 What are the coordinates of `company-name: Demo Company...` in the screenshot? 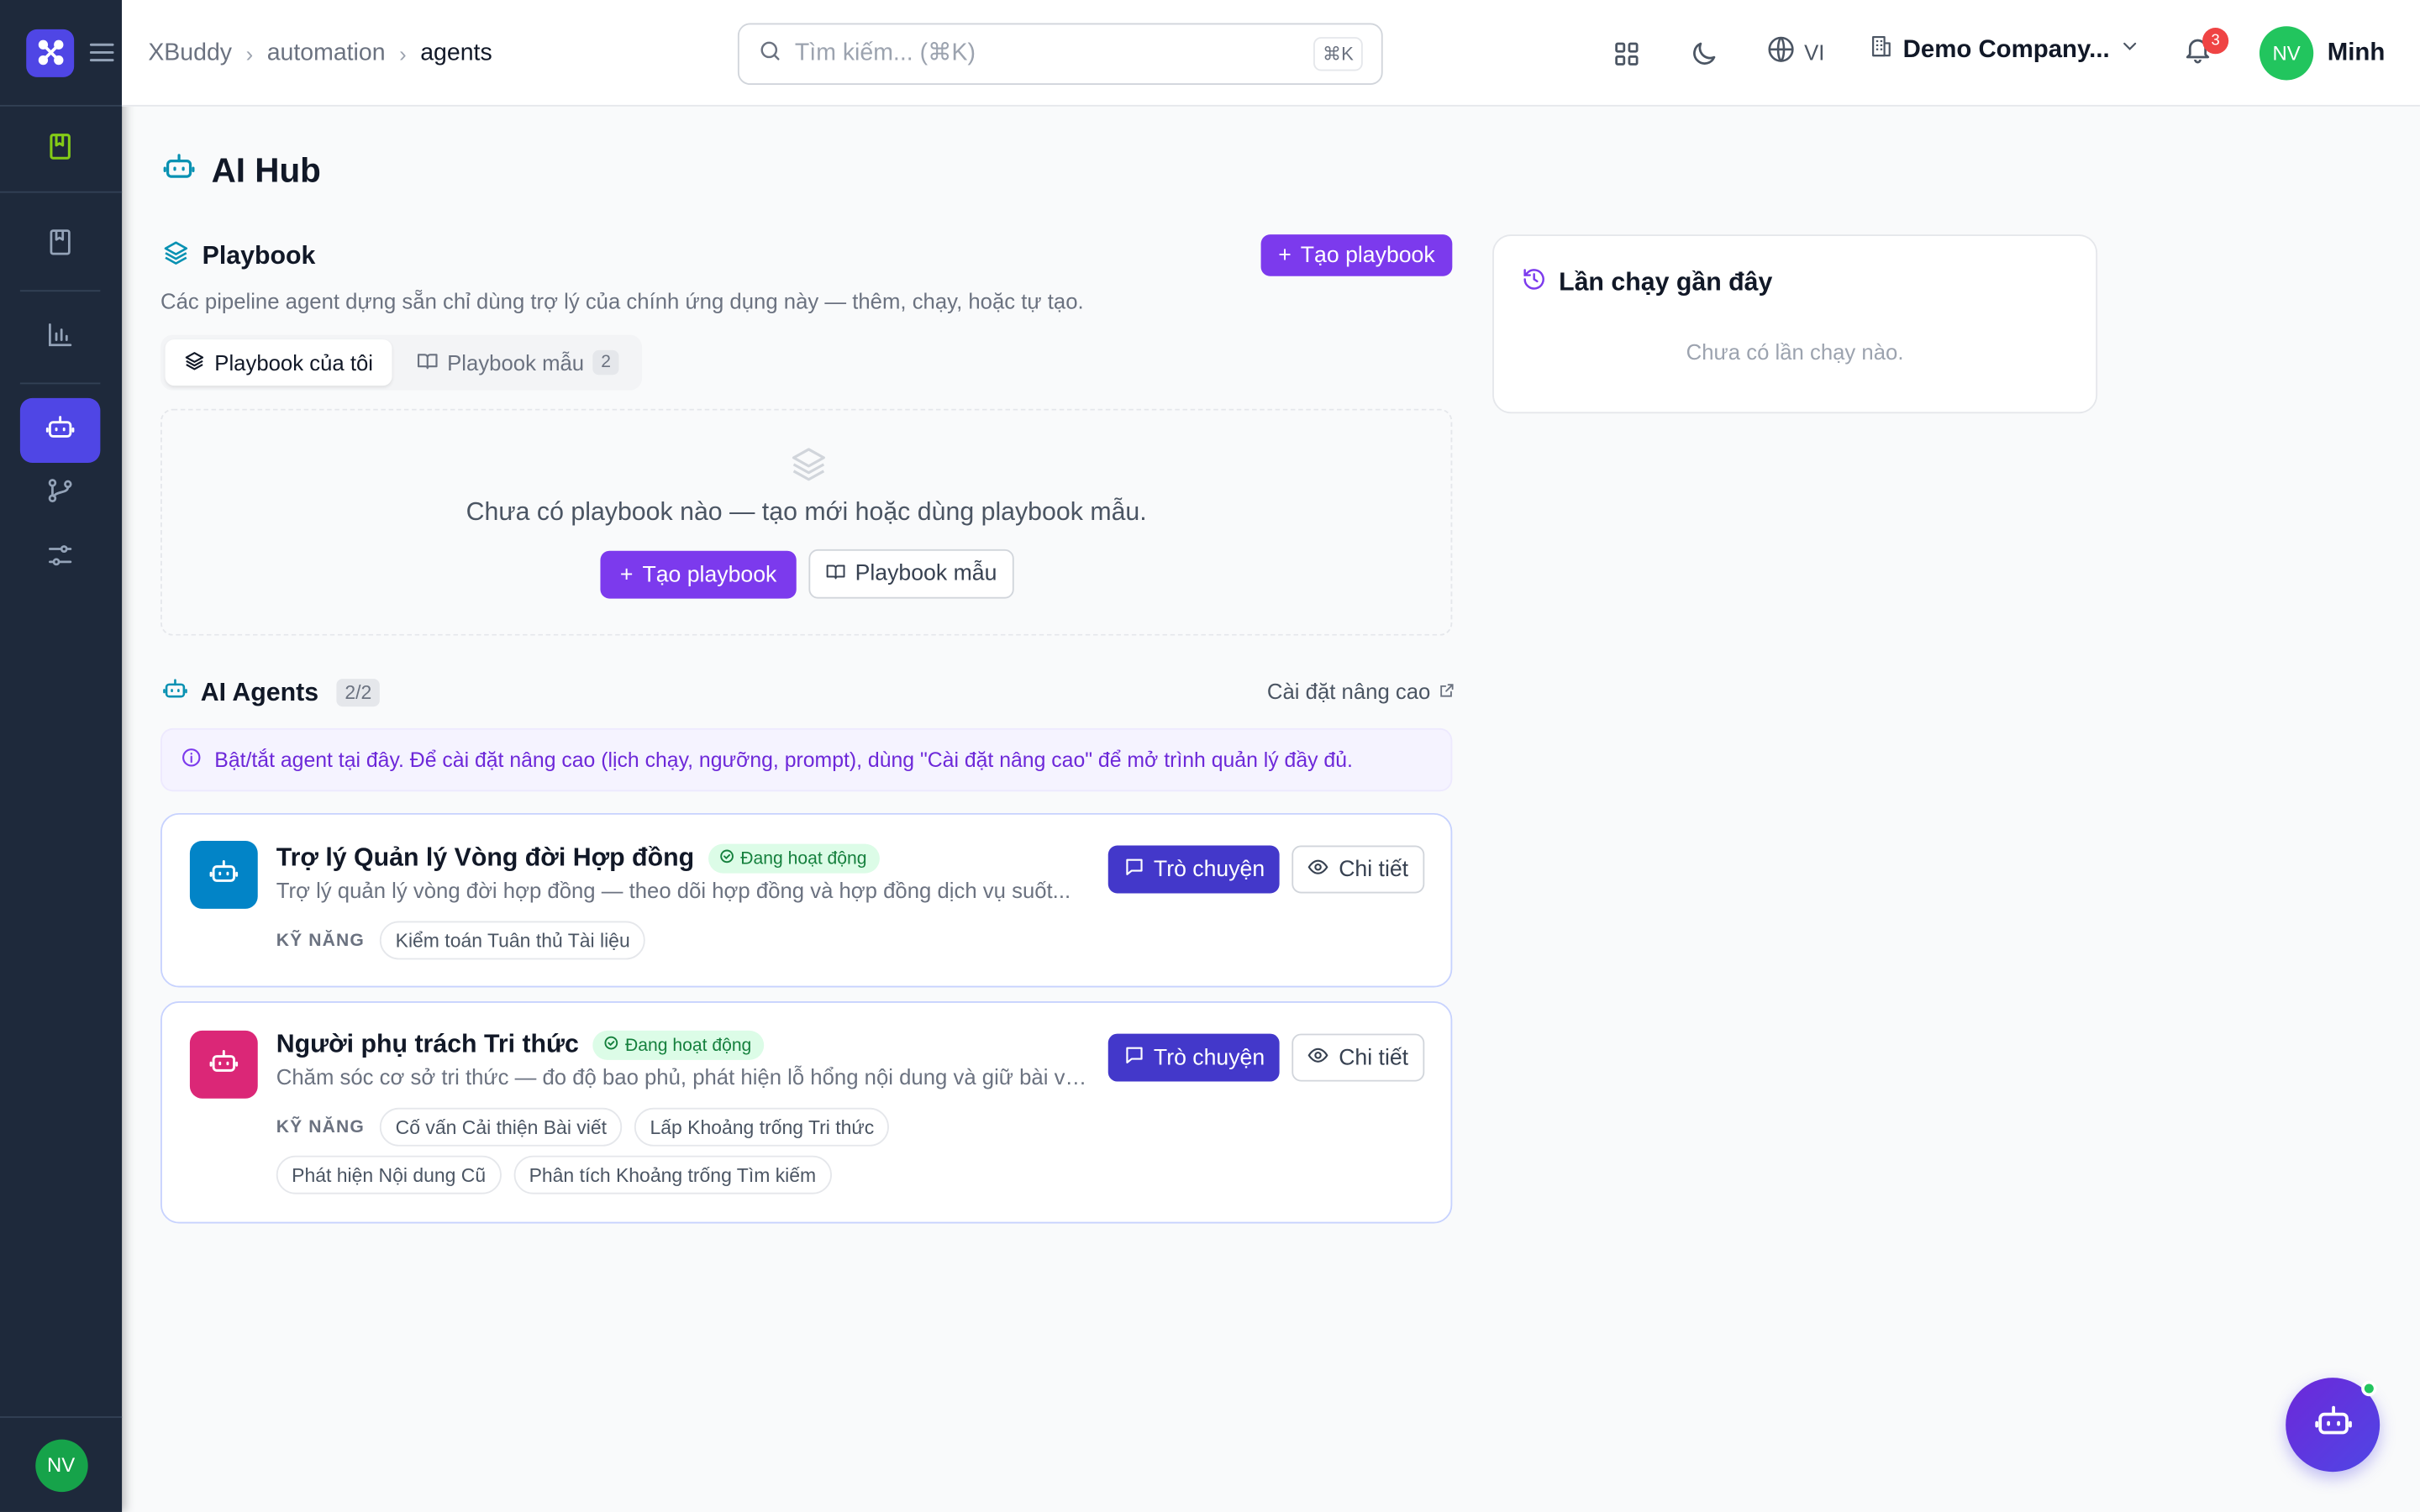 It's located at (2006, 49).